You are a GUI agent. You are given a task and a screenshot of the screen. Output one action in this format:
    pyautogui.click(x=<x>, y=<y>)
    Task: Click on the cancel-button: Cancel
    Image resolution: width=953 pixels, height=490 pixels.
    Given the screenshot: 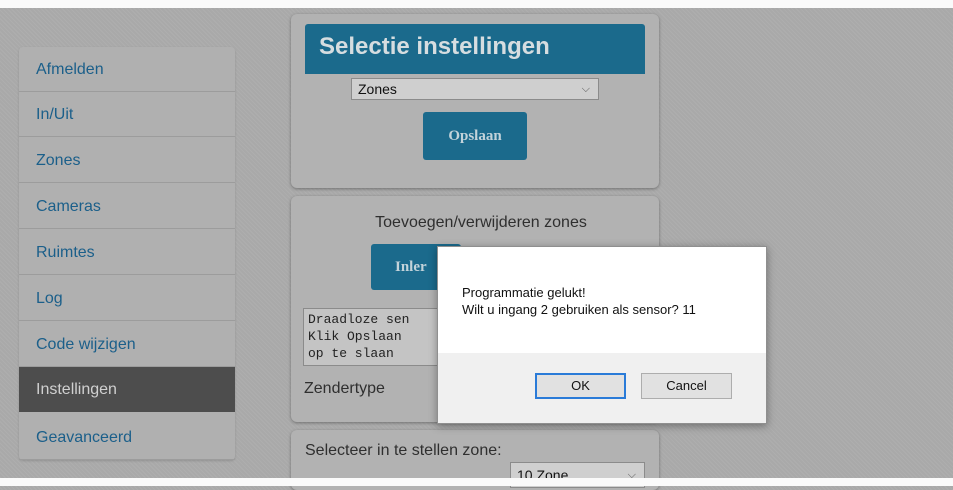 What is the action you would take?
    pyautogui.click(x=686, y=386)
    